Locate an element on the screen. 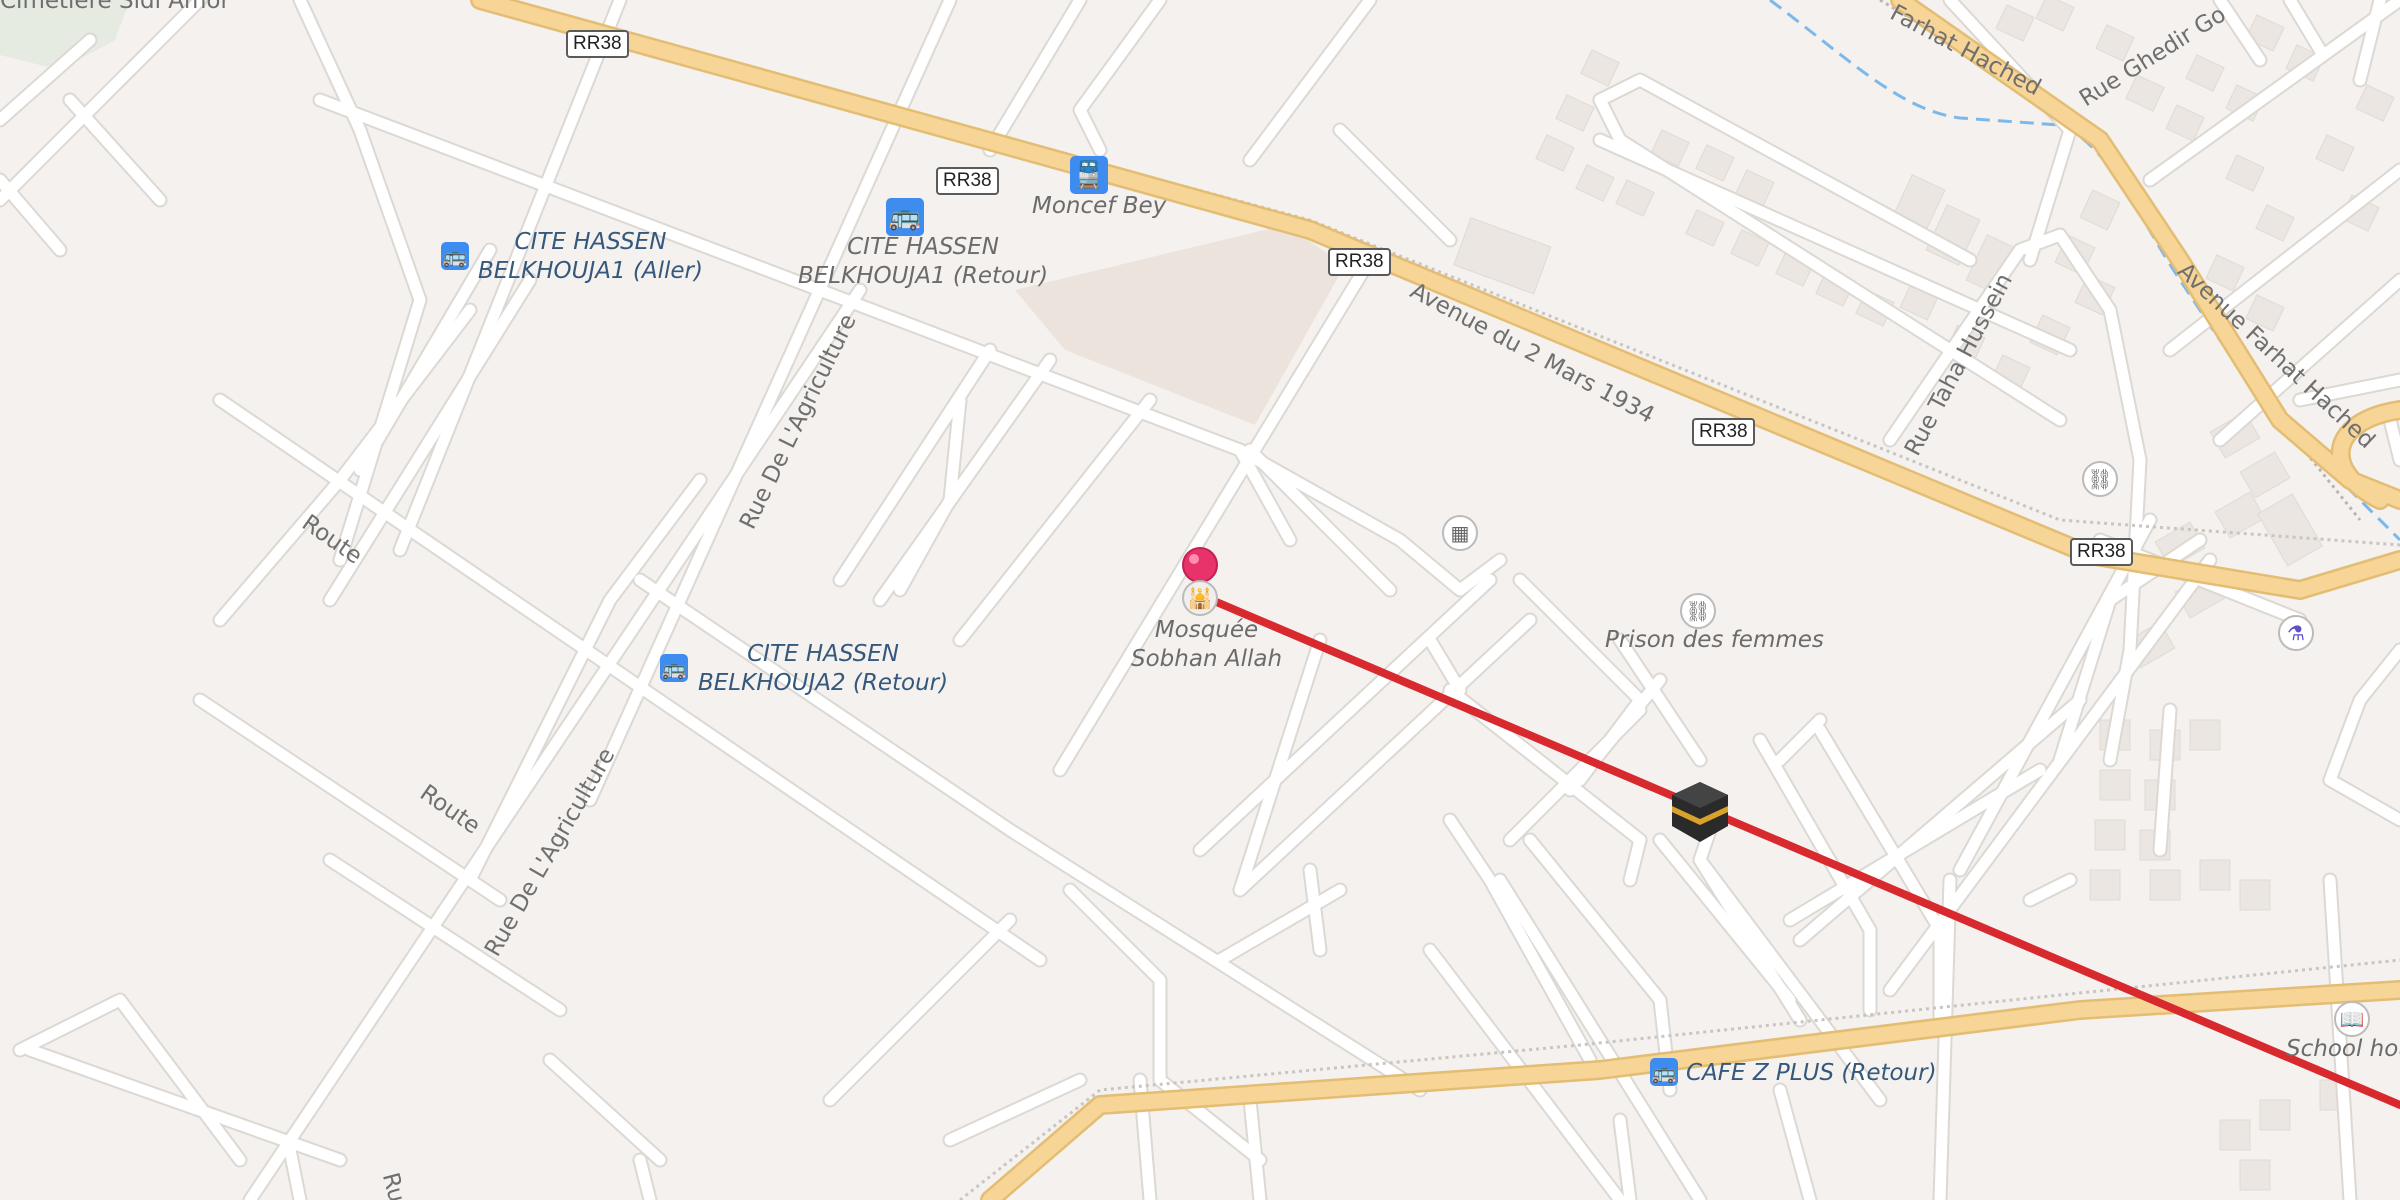 The width and height of the screenshot is (2400, 1200). poi-label-moncef-bey: Moncef Bey is located at coordinates (1099, 206).